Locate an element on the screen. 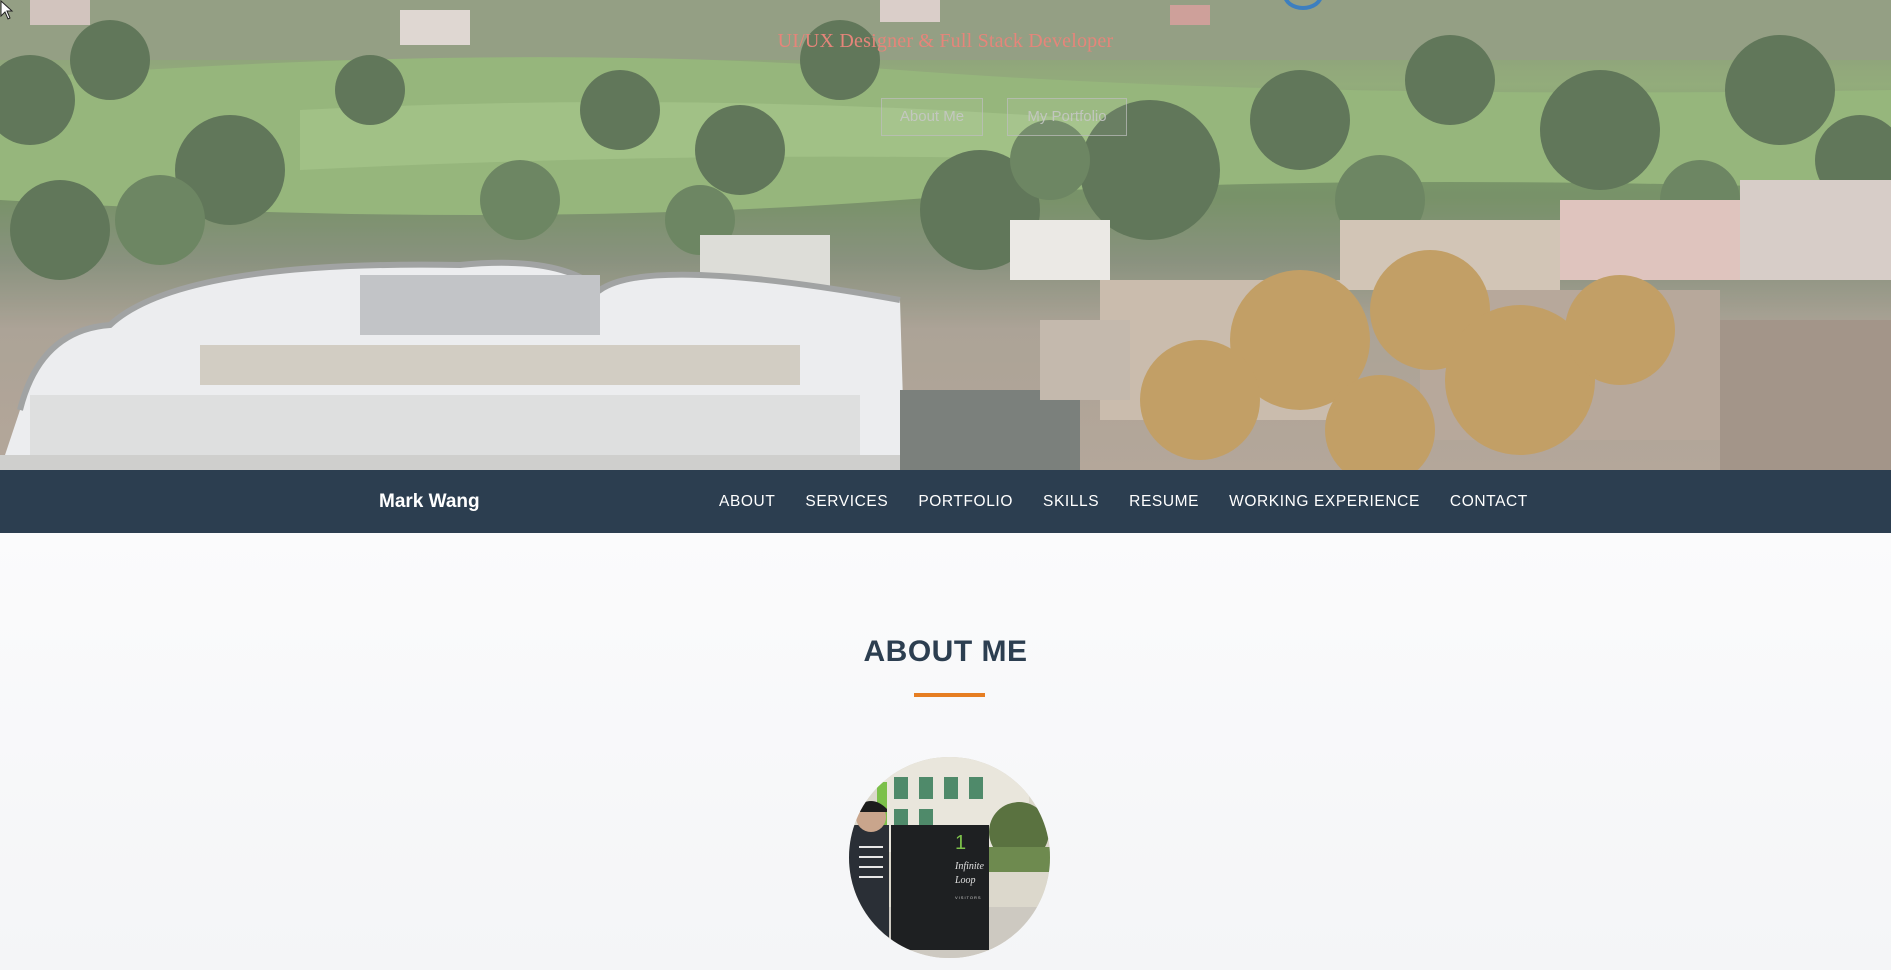 The width and height of the screenshot is (1891, 970). avatar-photo: 1 Infinite Loop VISITORS is located at coordinates (949, 857).